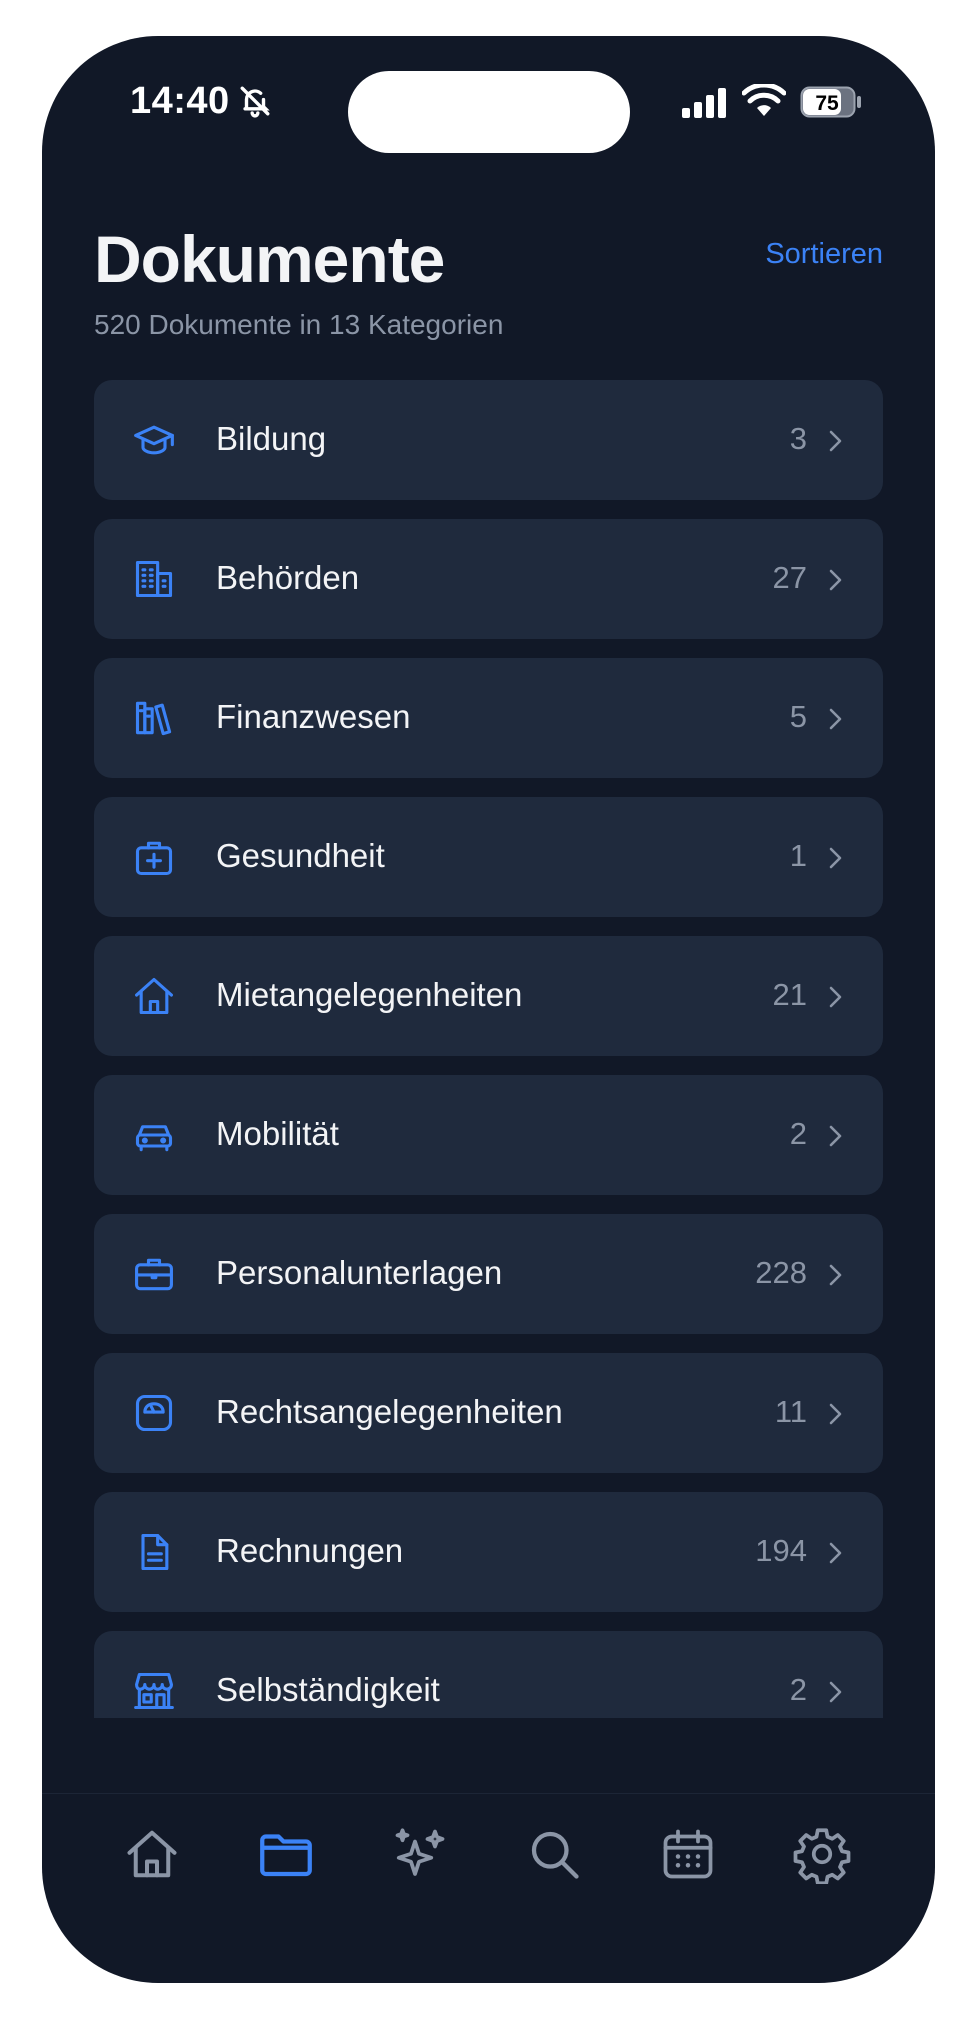 This screenshot has height=2020, width=977. What do you see at coordinates (313, 716) in the screenshot?
I see `category-label: Finanzwesen` at bounding box center [313, 716].